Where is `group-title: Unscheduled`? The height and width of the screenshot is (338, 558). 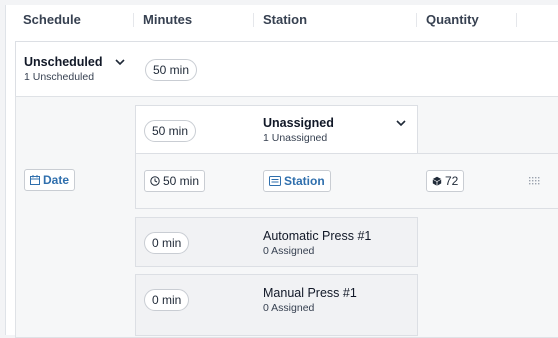 group-title: Unscheduled is located at coordinates (63, 62).